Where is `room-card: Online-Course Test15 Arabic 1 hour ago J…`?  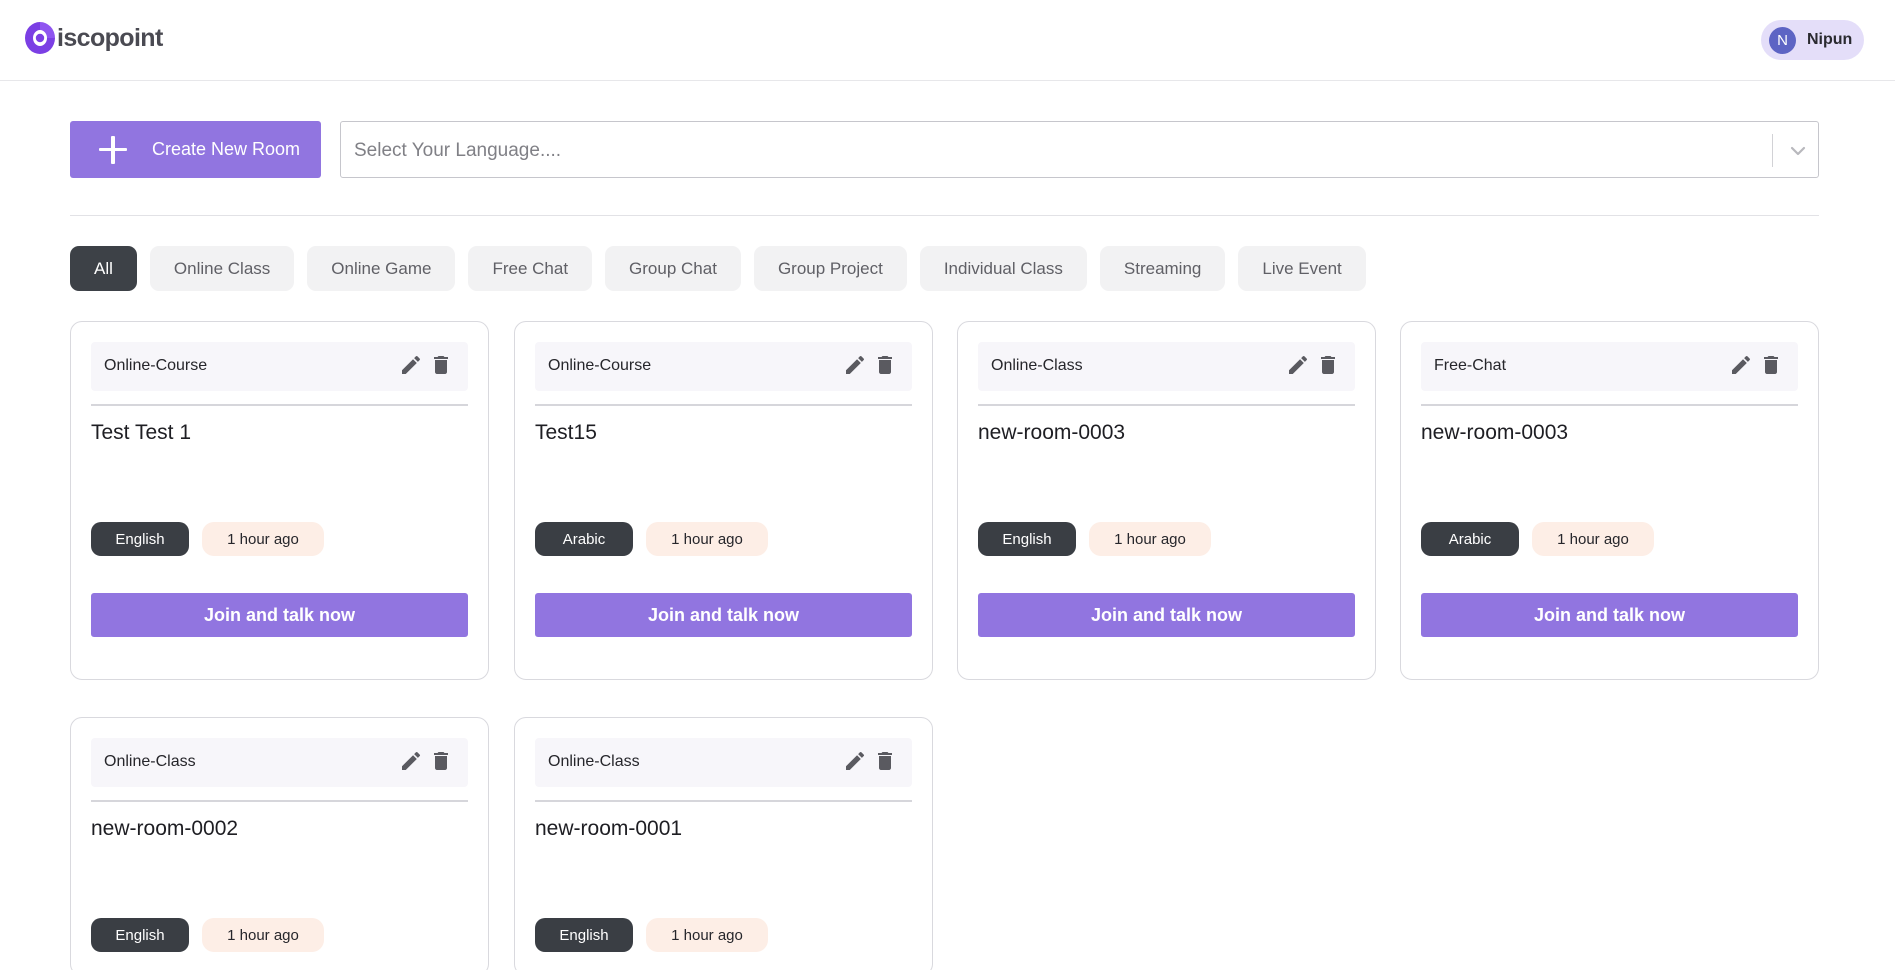 room-card: Online-Course Test15 Arabic 1 hour ago J… is located at coordinates (723, 500).